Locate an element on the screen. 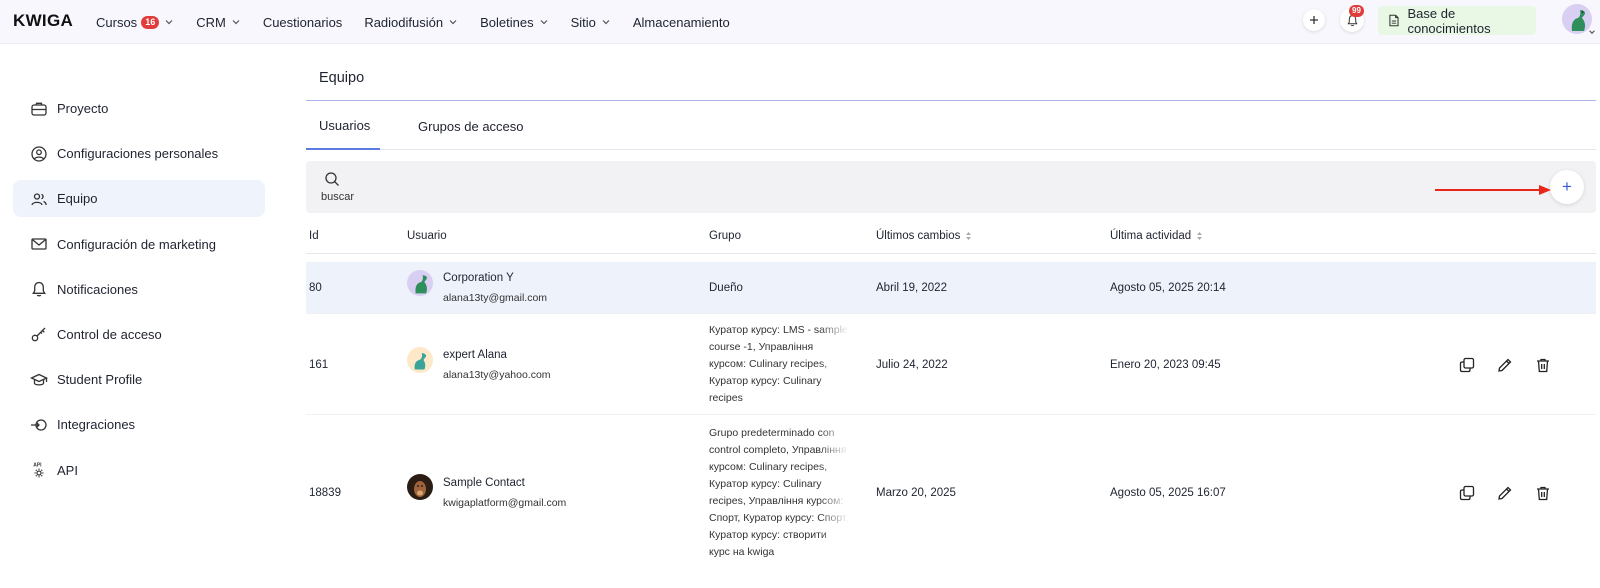 The image size is (1600, 588). nav-label: Sitio is located at coordinates (583, 22).